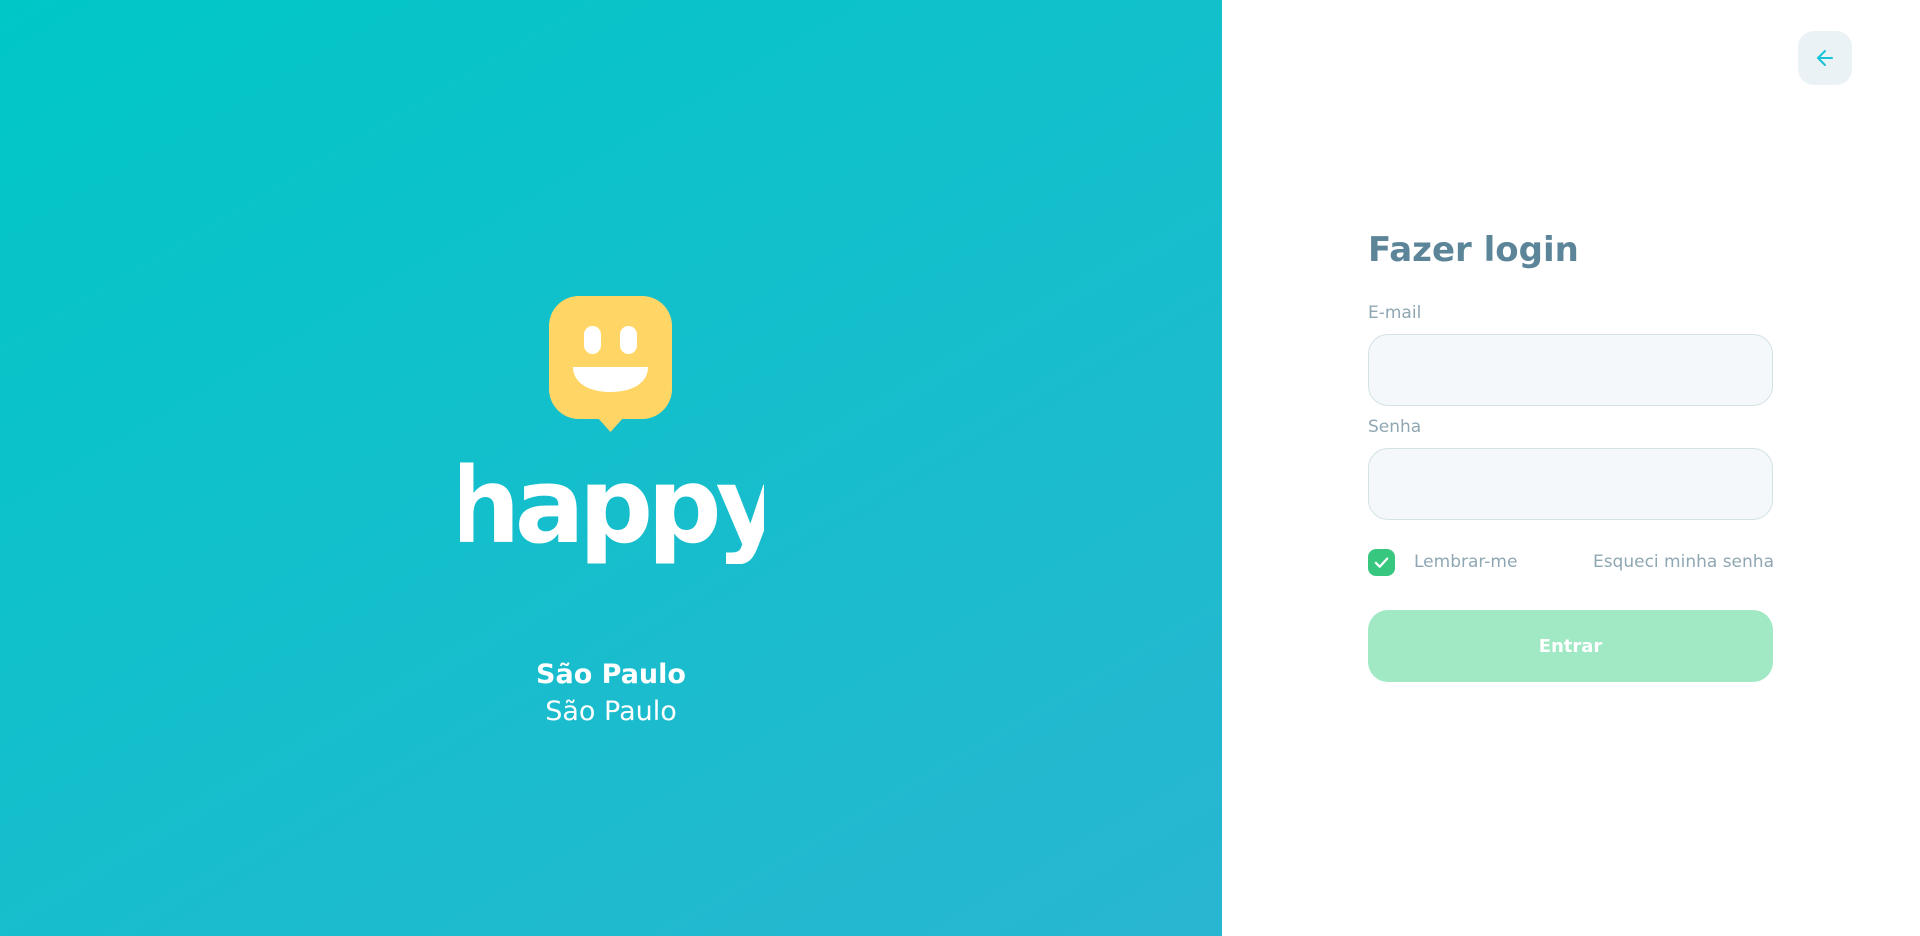 The width and height of the screenshot is (1920, 936). I want to click on arrow-left-icon, so click(1825, 58).